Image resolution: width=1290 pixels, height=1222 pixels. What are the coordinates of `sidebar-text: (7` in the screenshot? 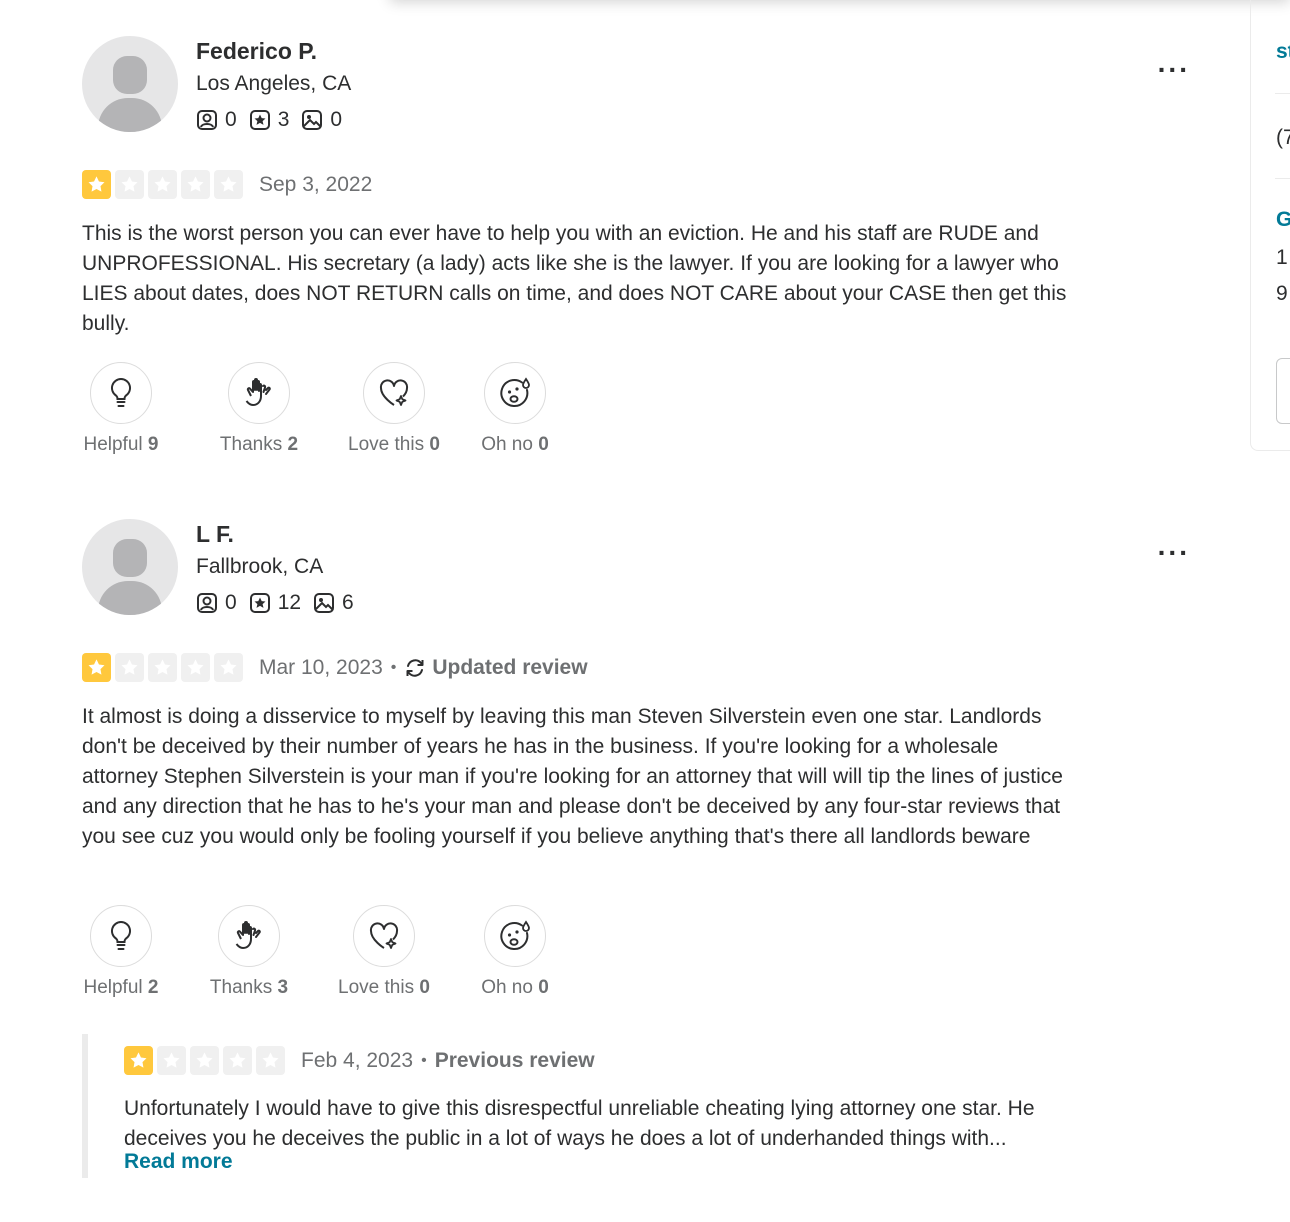 It's located at (1283, 137).